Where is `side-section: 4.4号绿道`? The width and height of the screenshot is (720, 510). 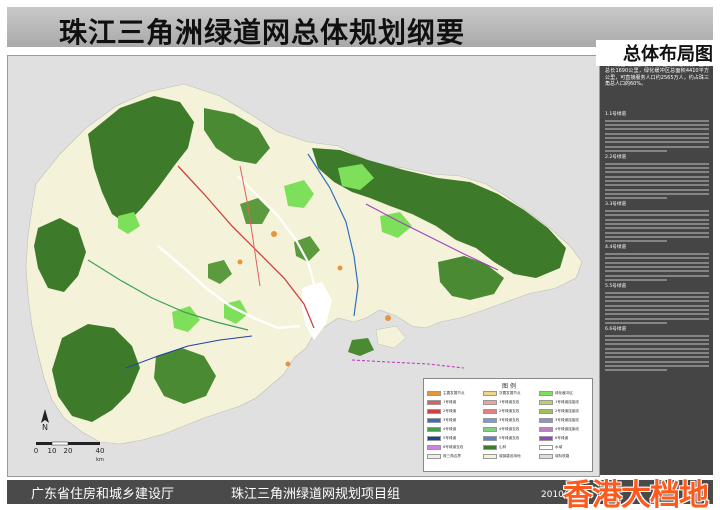
side-section: 4.4号绿道 is located at coordinates (657, 263).